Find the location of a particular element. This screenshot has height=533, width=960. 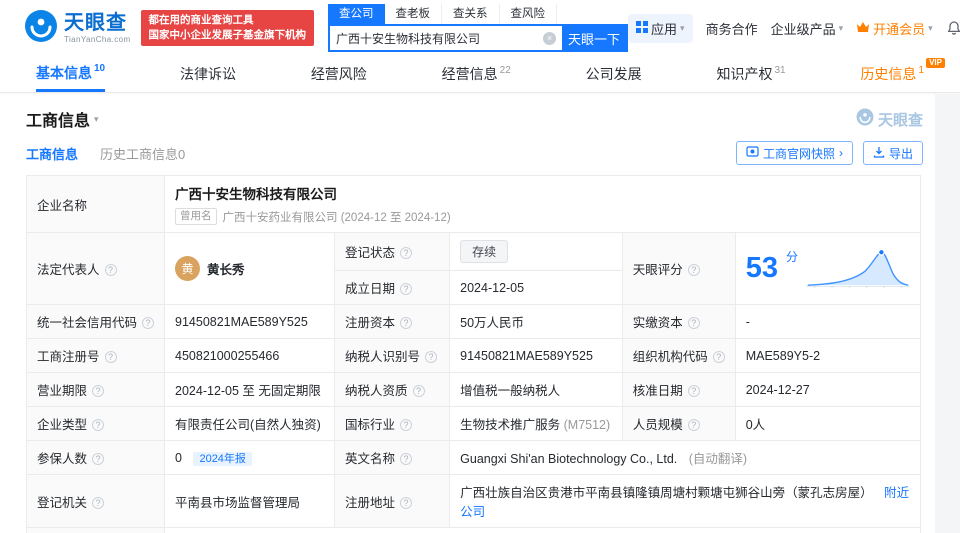

reg-capital-label: 注册资本 is located at coordinates (370, 323).